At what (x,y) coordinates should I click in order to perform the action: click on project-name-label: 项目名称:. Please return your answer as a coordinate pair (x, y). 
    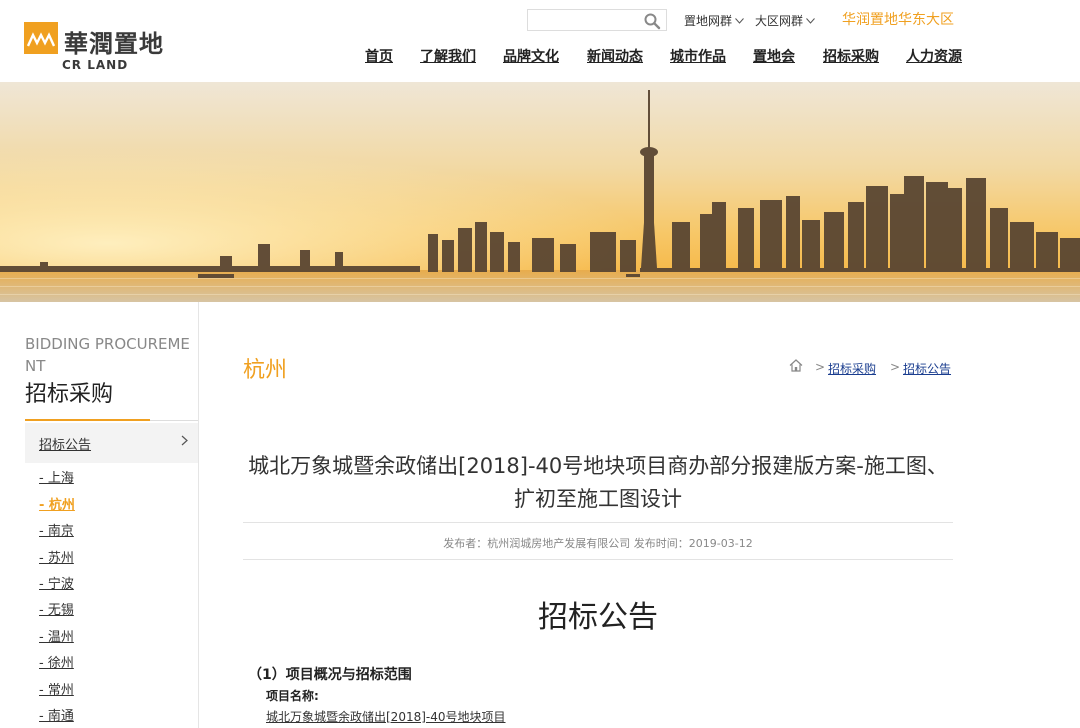
    Looking at the image, I should click on (292, 696).